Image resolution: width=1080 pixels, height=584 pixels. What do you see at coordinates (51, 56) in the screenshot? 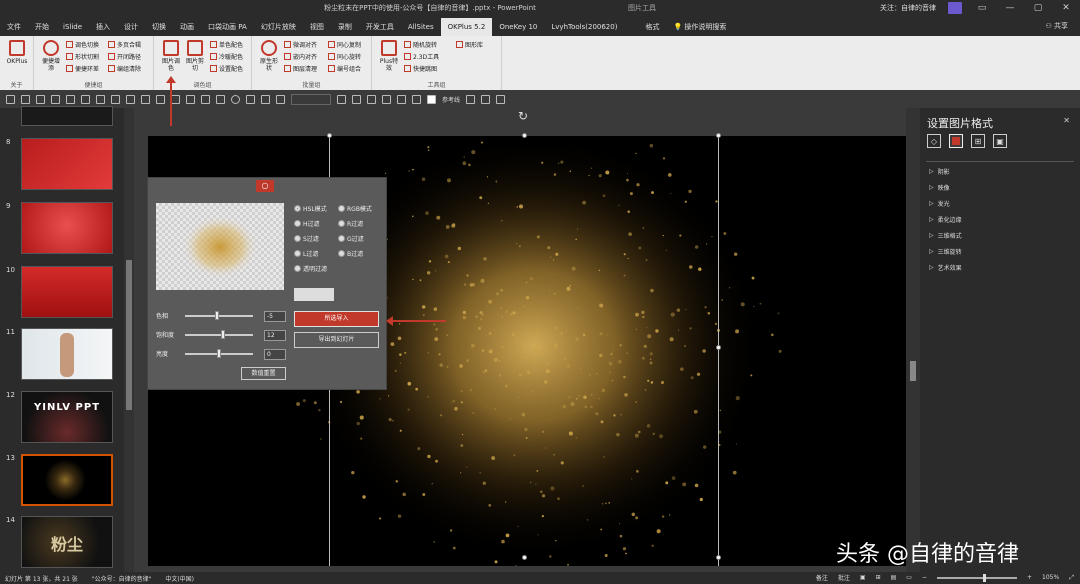
I see `convenient-add-button: 便捷增添` at bounding box center [51, 56].